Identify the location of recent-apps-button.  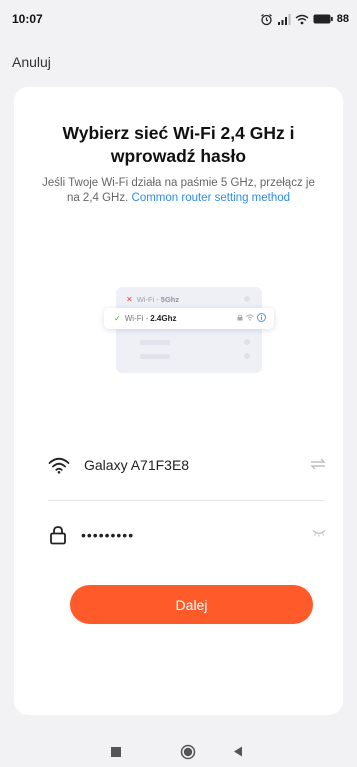
(116, 751).